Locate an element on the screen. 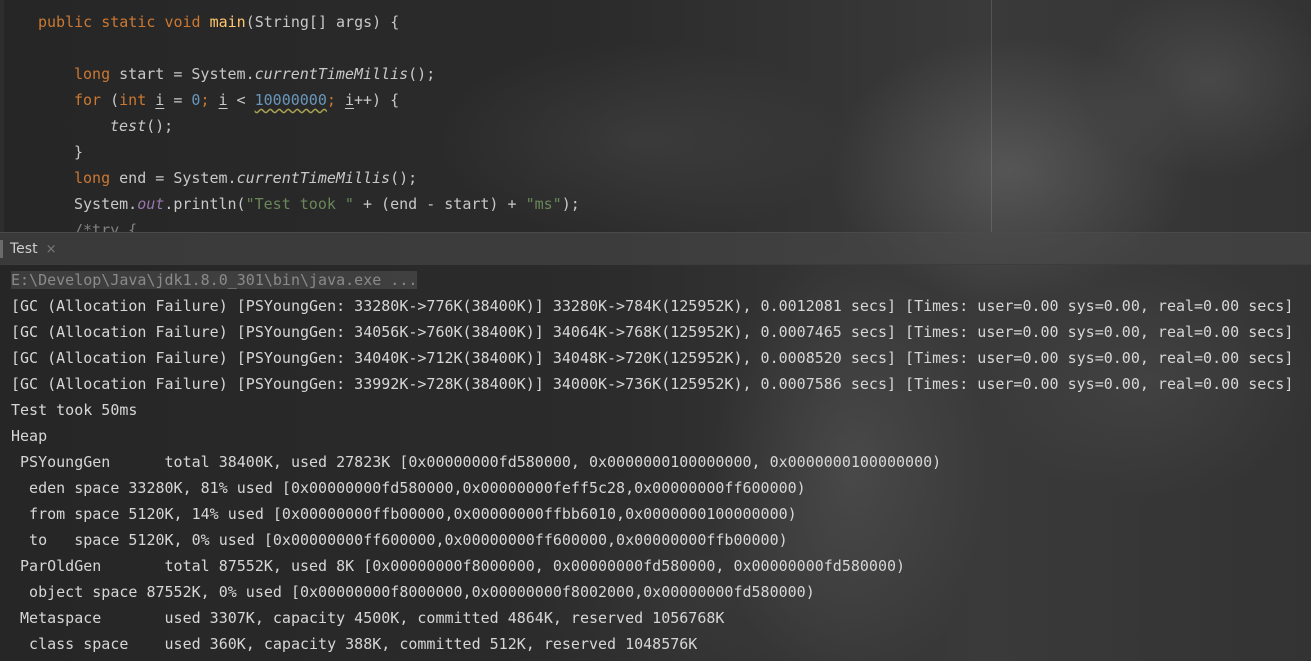  code-token: main is located at coordinates (227, 22).